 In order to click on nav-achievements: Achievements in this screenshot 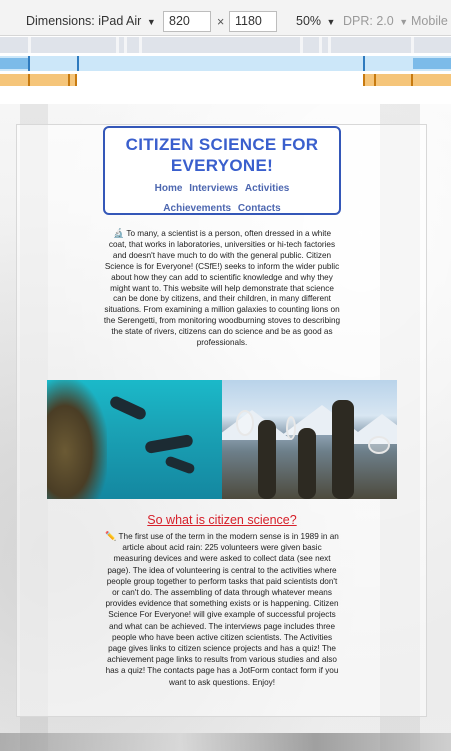, I will do `click(197, 208)`.